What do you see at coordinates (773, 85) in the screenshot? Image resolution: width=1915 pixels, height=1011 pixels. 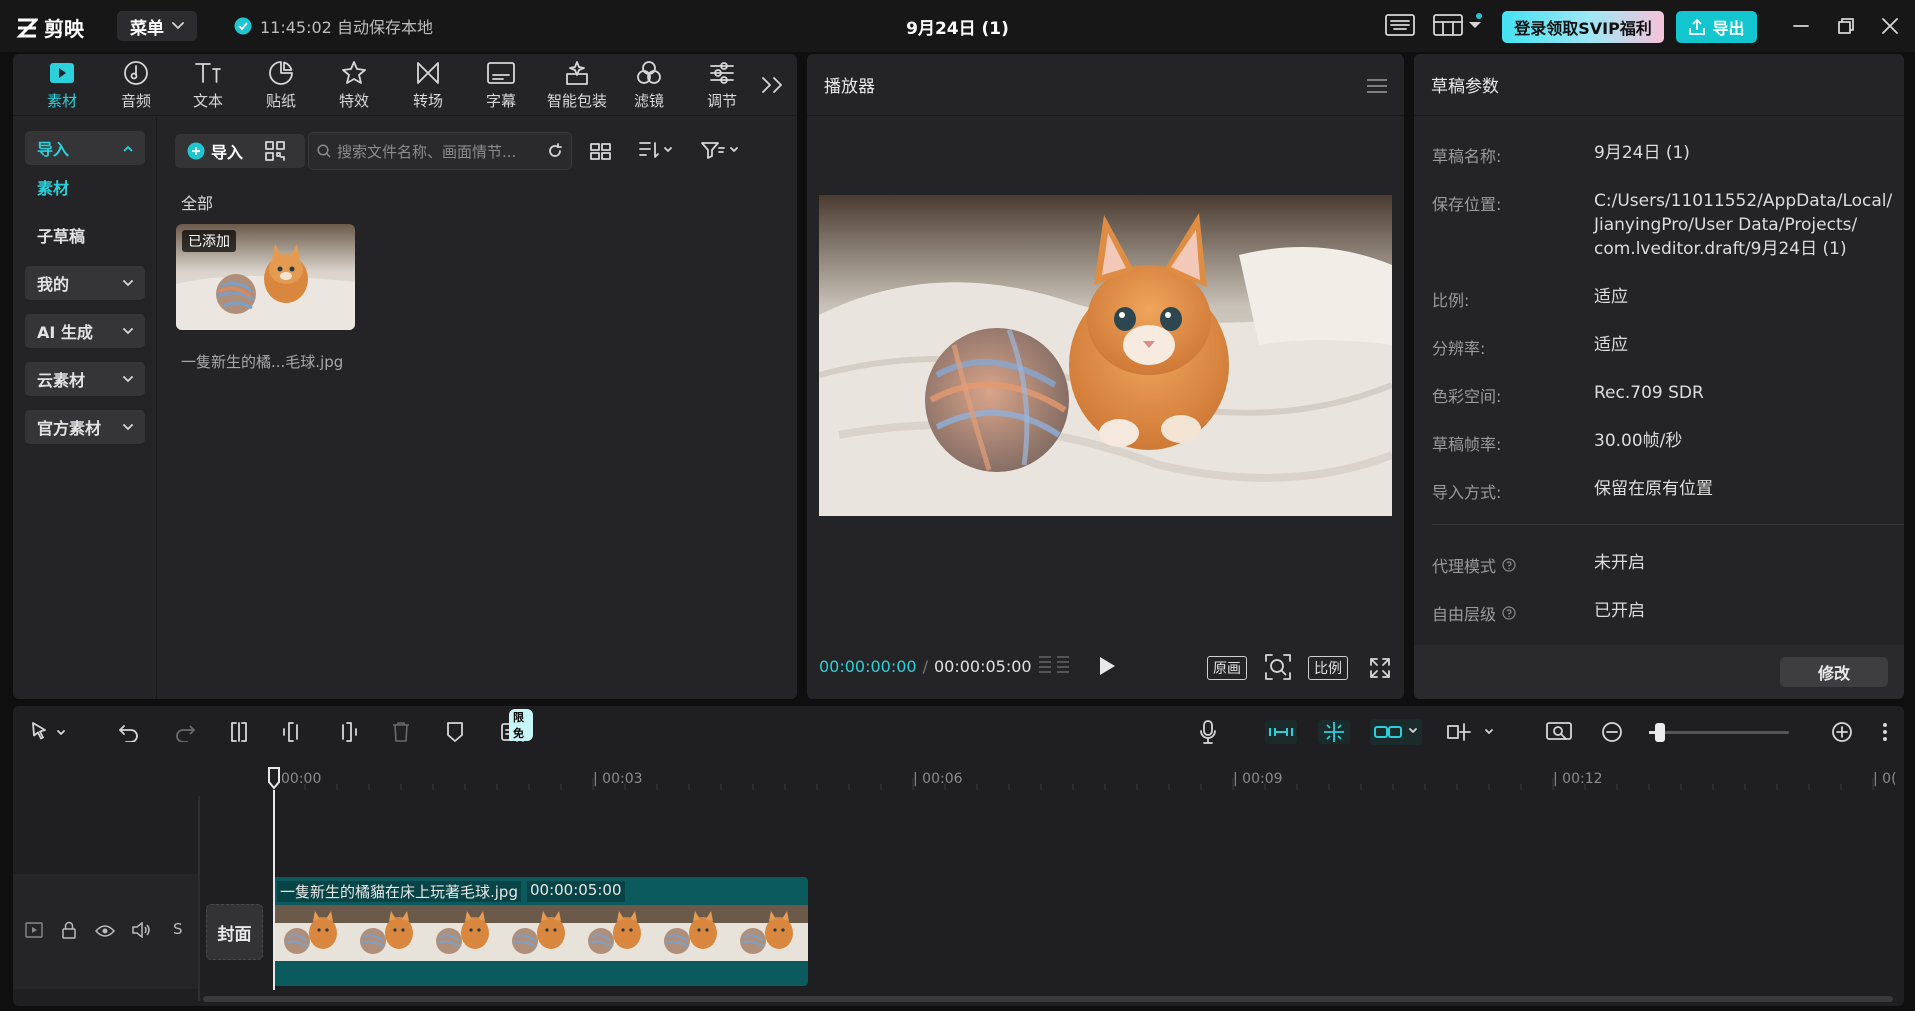 I see `more-tabs-icon` at bounding box center [773, 85].